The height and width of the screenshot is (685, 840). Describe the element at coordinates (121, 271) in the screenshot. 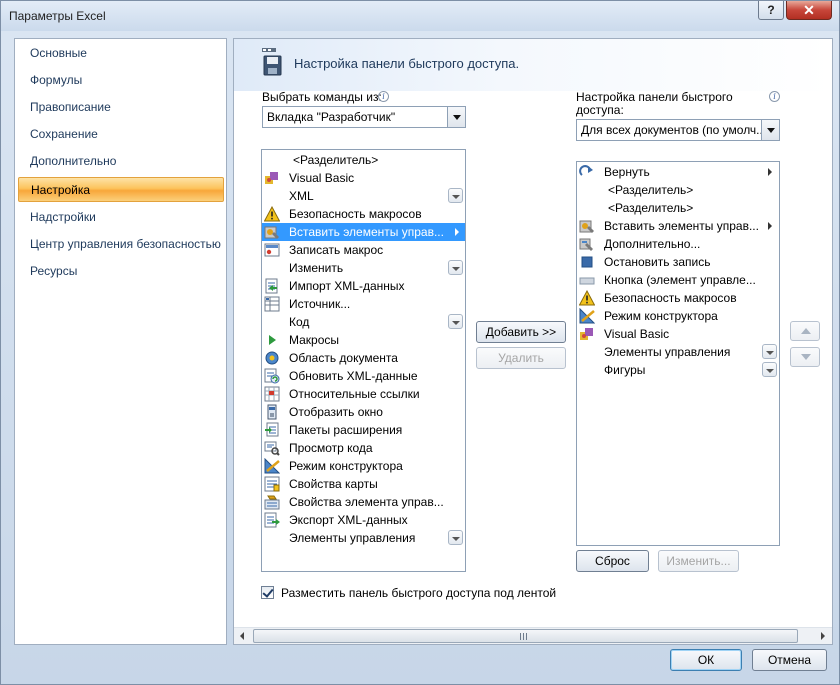

I see `sidebar-item: Ресурсы` at that location.